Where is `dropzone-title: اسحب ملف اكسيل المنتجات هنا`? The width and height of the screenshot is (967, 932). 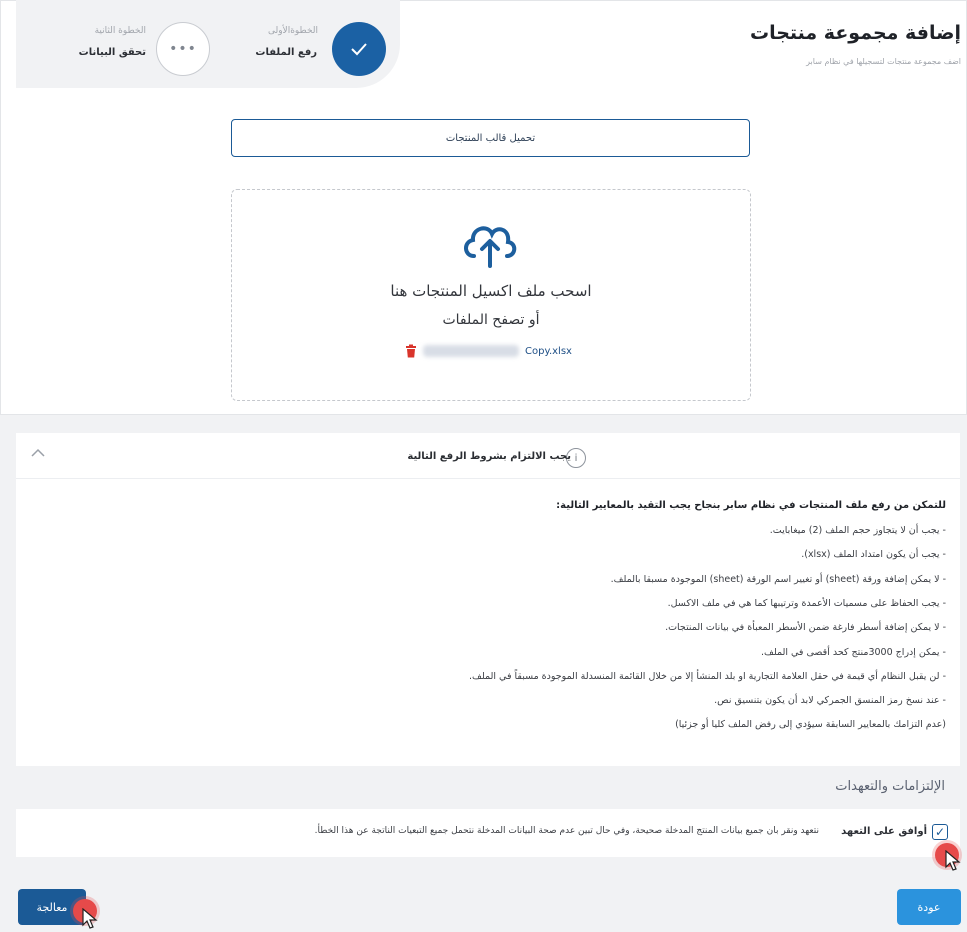
dropzone-title: اسحب ملف اكسيل المنتجات هنا is located at coordinates (491, 291).